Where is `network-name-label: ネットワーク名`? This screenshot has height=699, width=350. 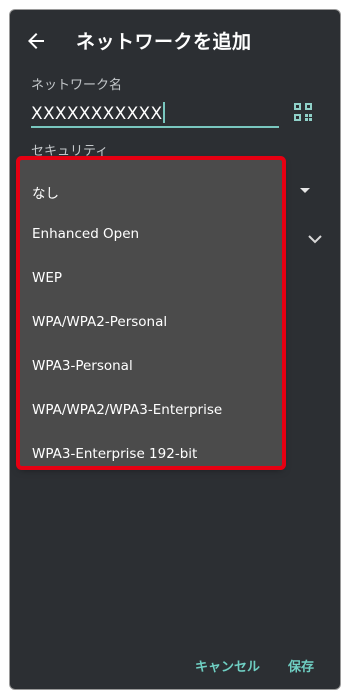 network-name-label: ネットワーク名 is located at coordinates (77, 85).